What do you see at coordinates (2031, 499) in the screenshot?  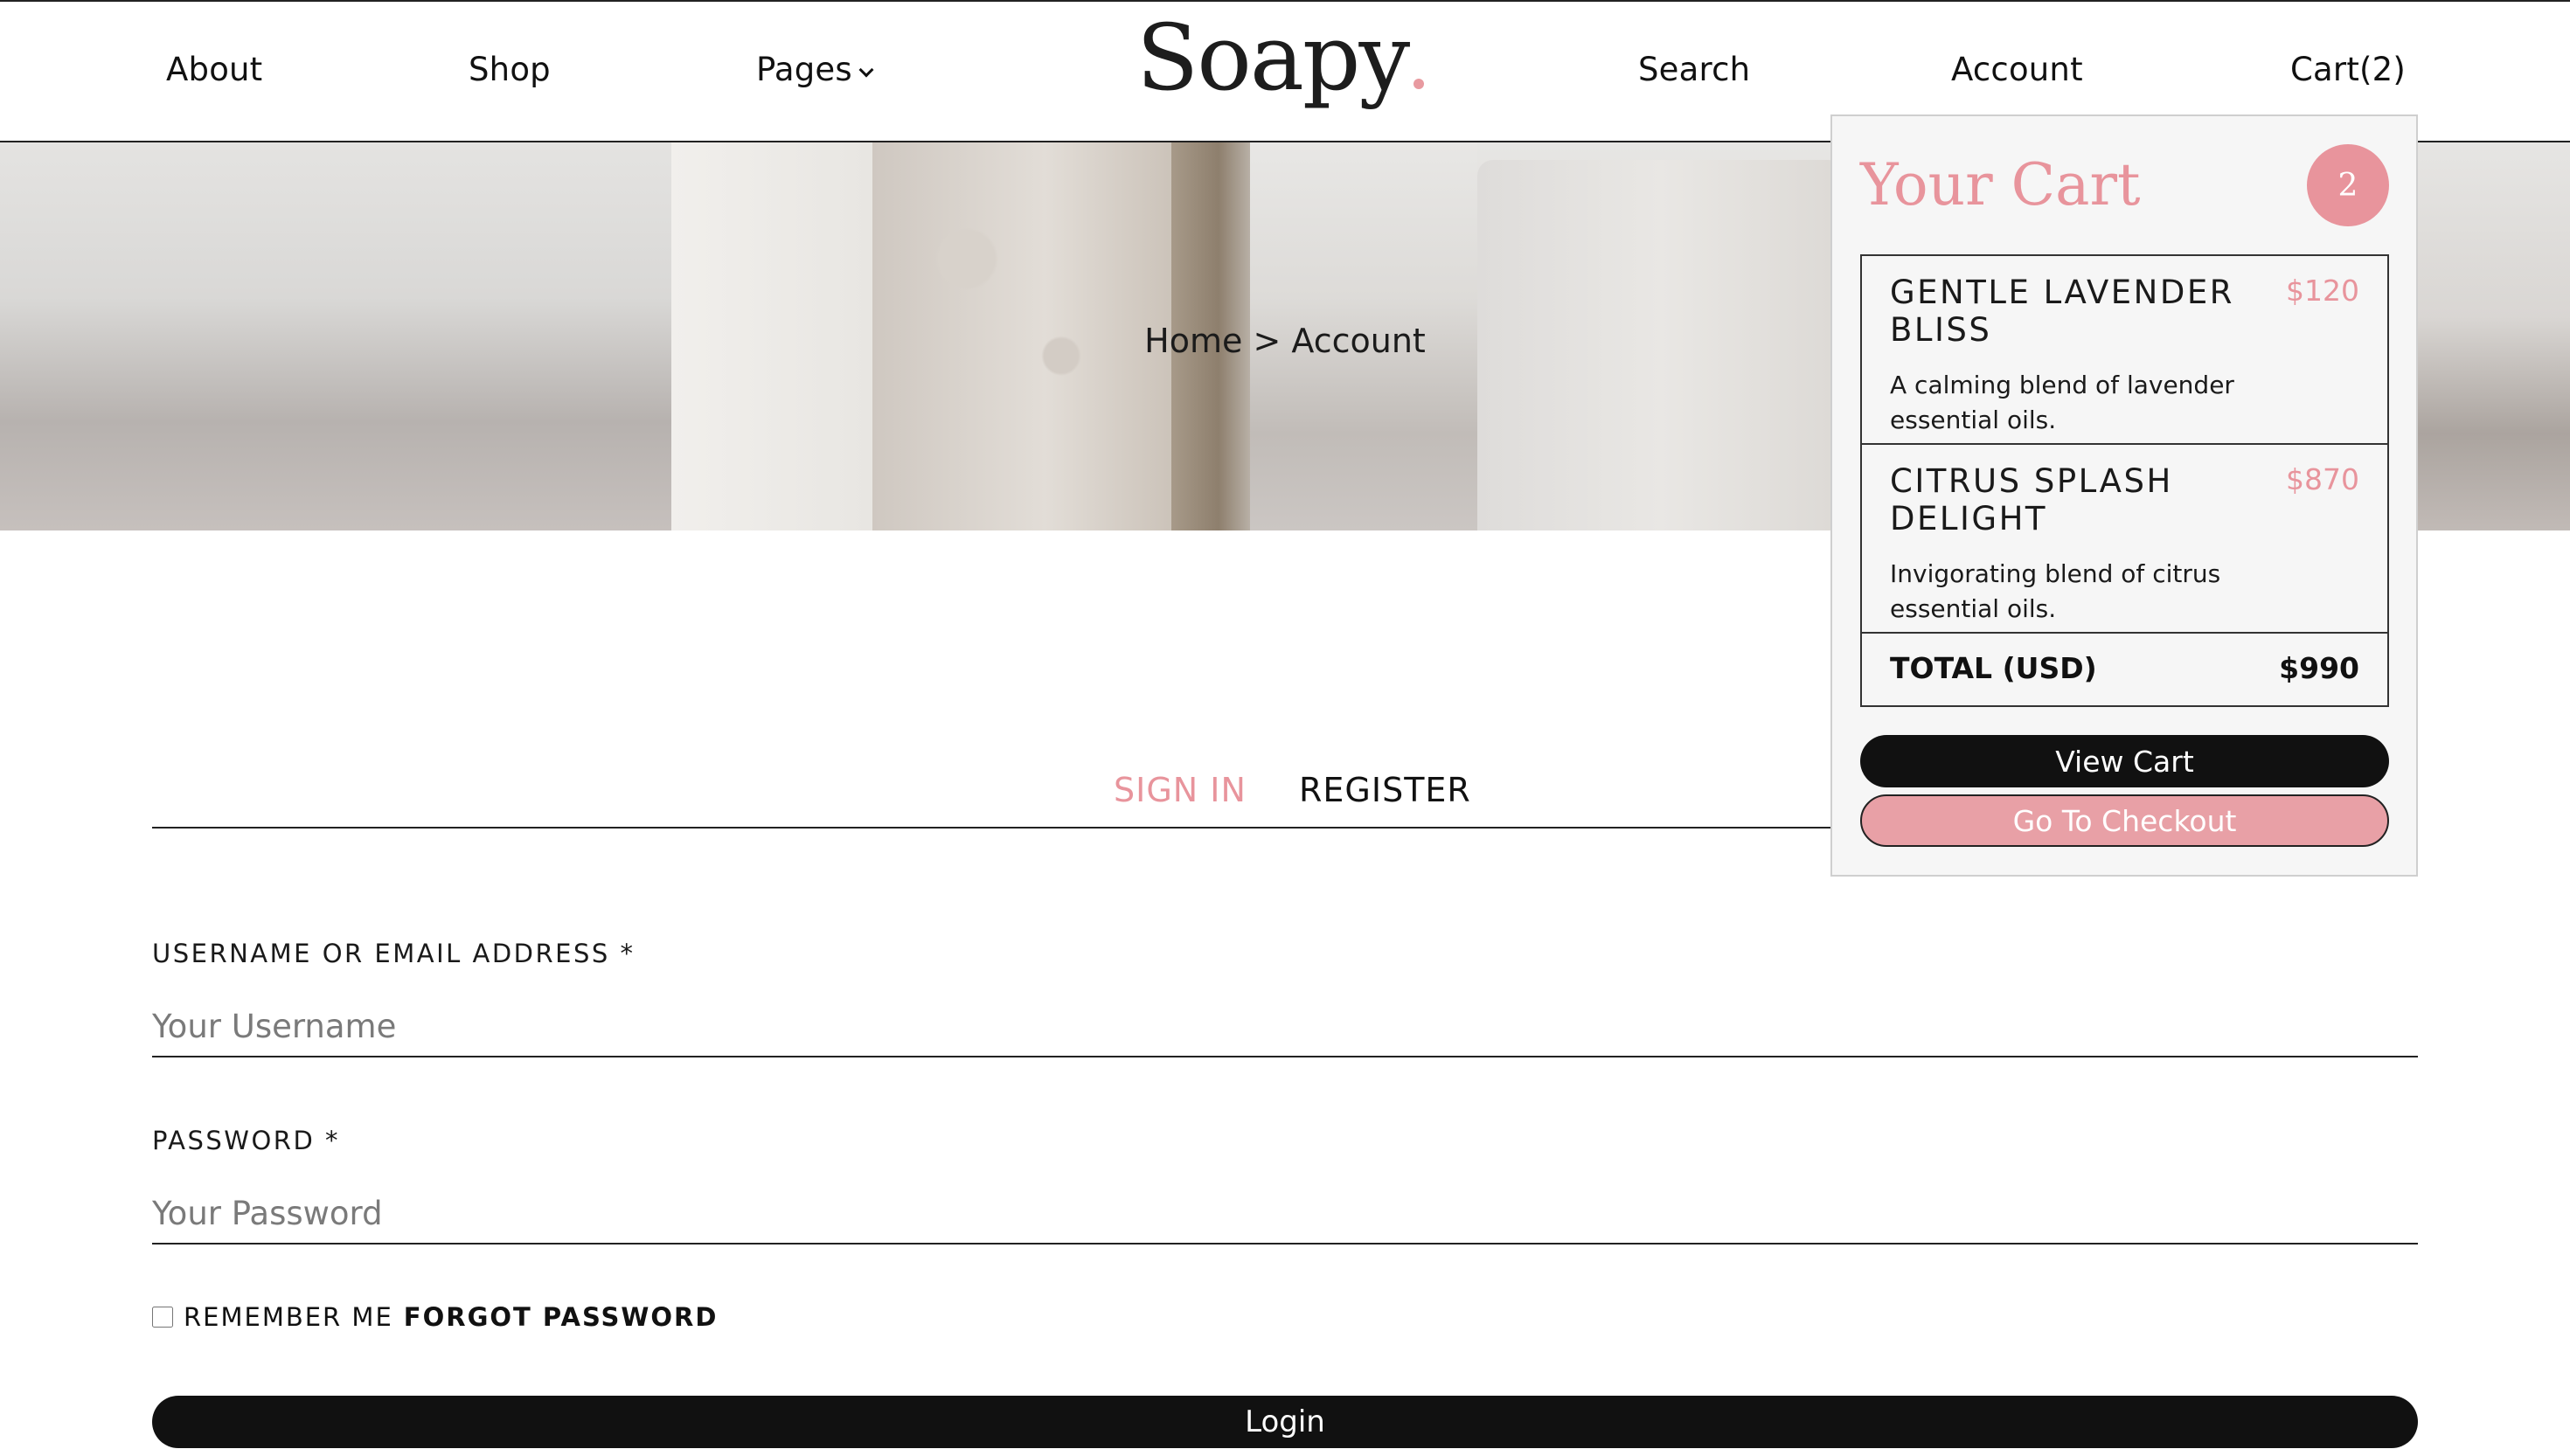 I see `cart-item-name: CITRUS SPLASH DELIGHT` at bounding box center [2031, 499].